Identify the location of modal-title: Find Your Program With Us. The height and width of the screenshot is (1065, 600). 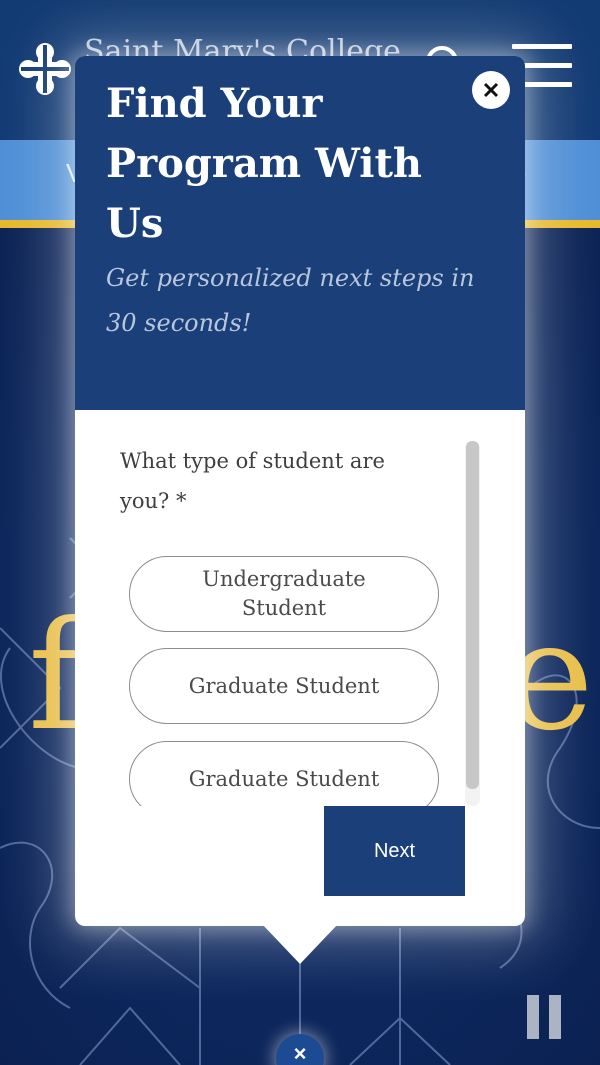
(264, 163).